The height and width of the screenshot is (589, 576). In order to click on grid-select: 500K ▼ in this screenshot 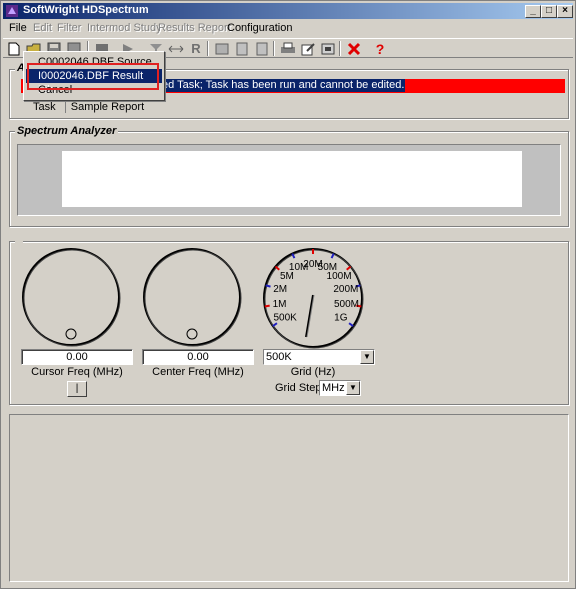, I will do `click(319, 357)`.